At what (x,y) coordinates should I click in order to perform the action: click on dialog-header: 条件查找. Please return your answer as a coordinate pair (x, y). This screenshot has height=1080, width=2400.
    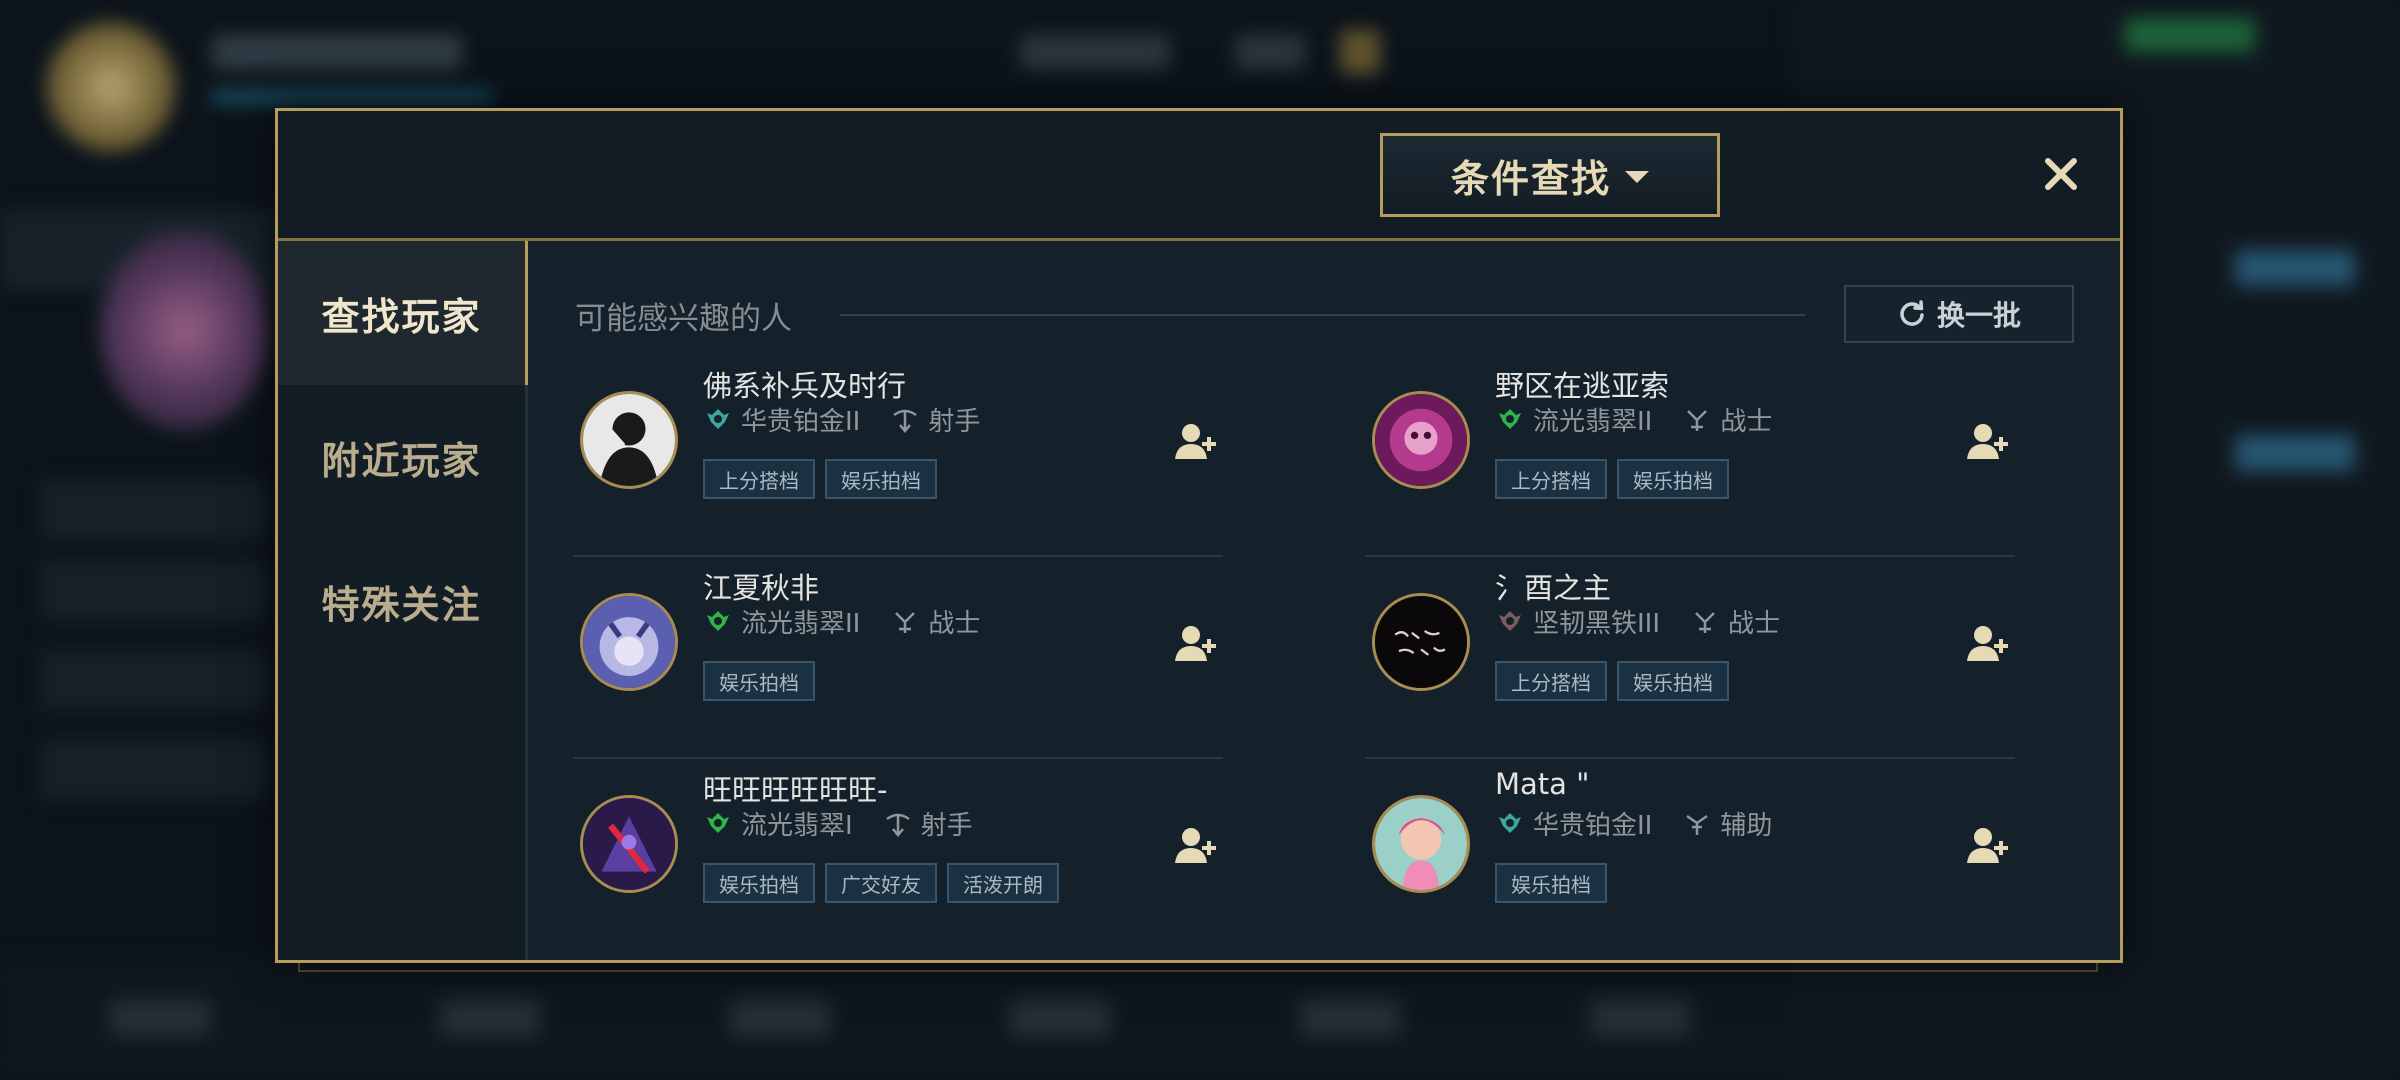
    Looking at the image, I should click on (1199, 176).